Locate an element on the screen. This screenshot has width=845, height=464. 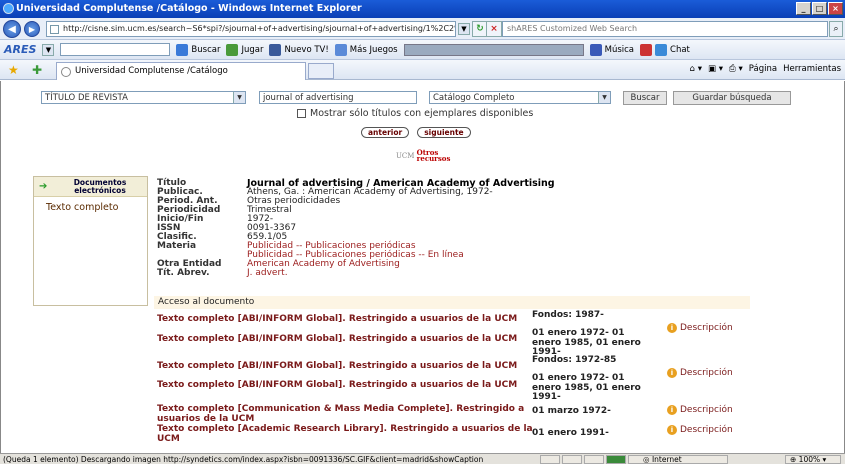
document-access-heading: Acceso al documento is located at coordinates (452, 302).